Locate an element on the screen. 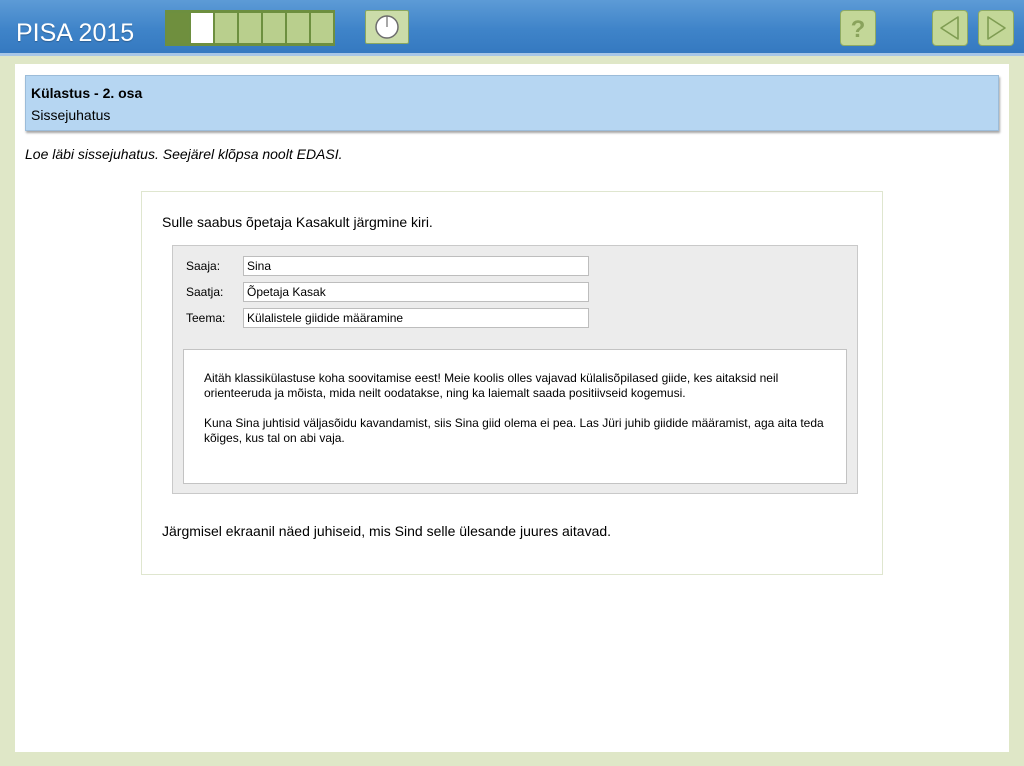 The width and height of the screenshot is (1024, 766). next-button is located at coordinates (996, 28).